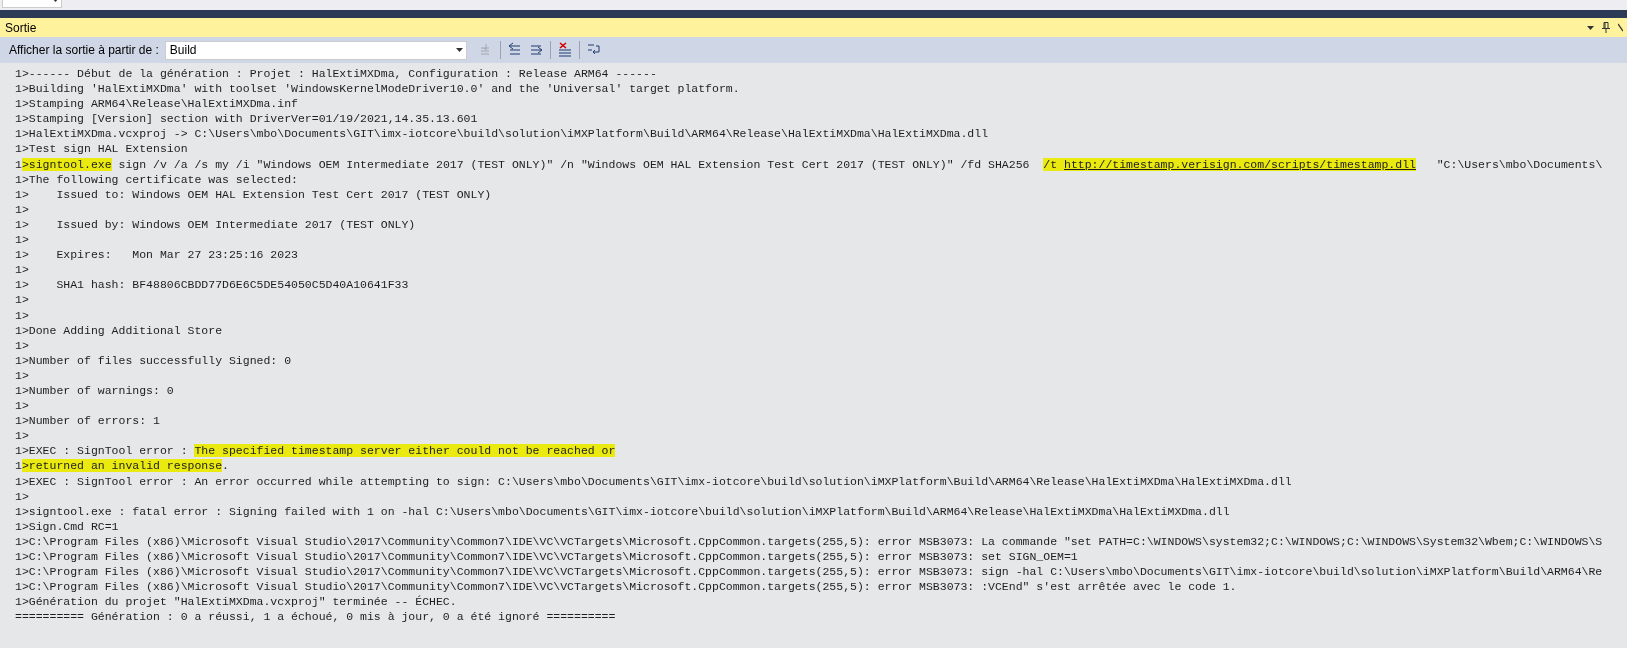 This screenshot has height=648, width=1627. I want to click on output-line: 1> Expires: Mon Mar 27 23:25:16 2023, so click(157, 255).